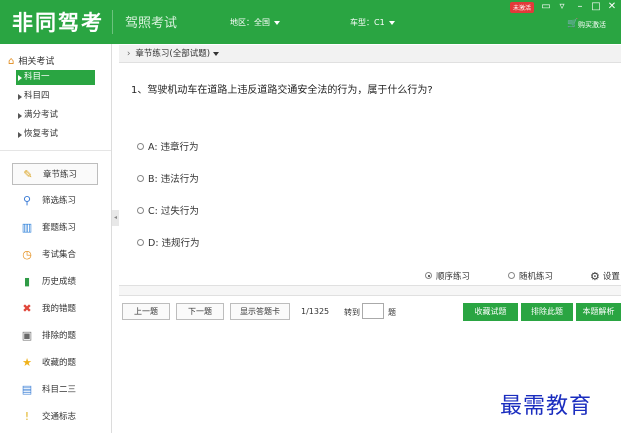 This screenshot has width=621, height=433. I want to click on sidebar-nav-item: ✖ 我的错题, so click(55, 309).